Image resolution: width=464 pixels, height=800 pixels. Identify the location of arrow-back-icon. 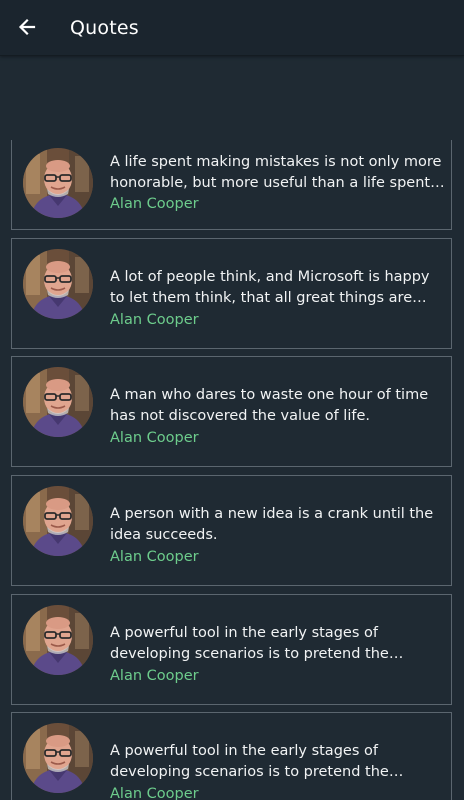
(27, 27).